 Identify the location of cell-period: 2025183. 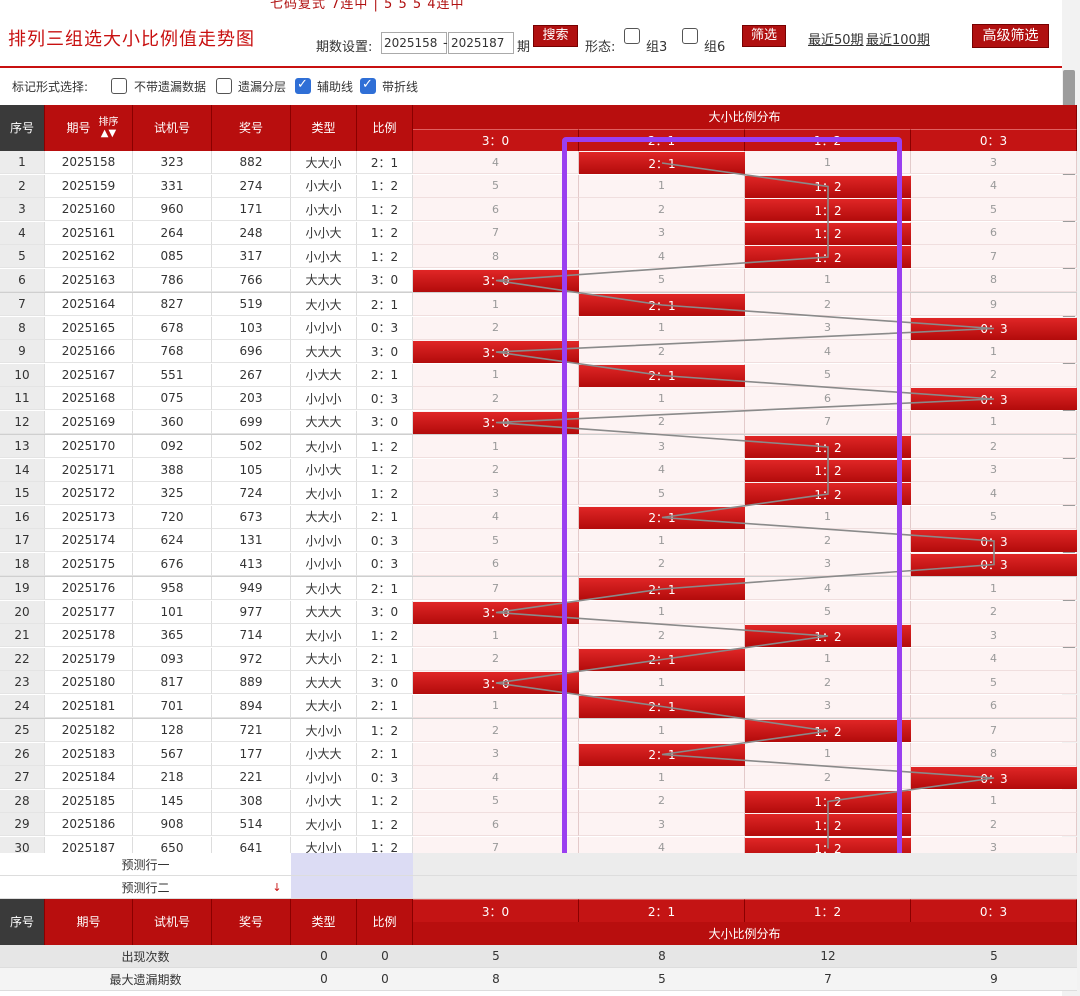
(89, 754).